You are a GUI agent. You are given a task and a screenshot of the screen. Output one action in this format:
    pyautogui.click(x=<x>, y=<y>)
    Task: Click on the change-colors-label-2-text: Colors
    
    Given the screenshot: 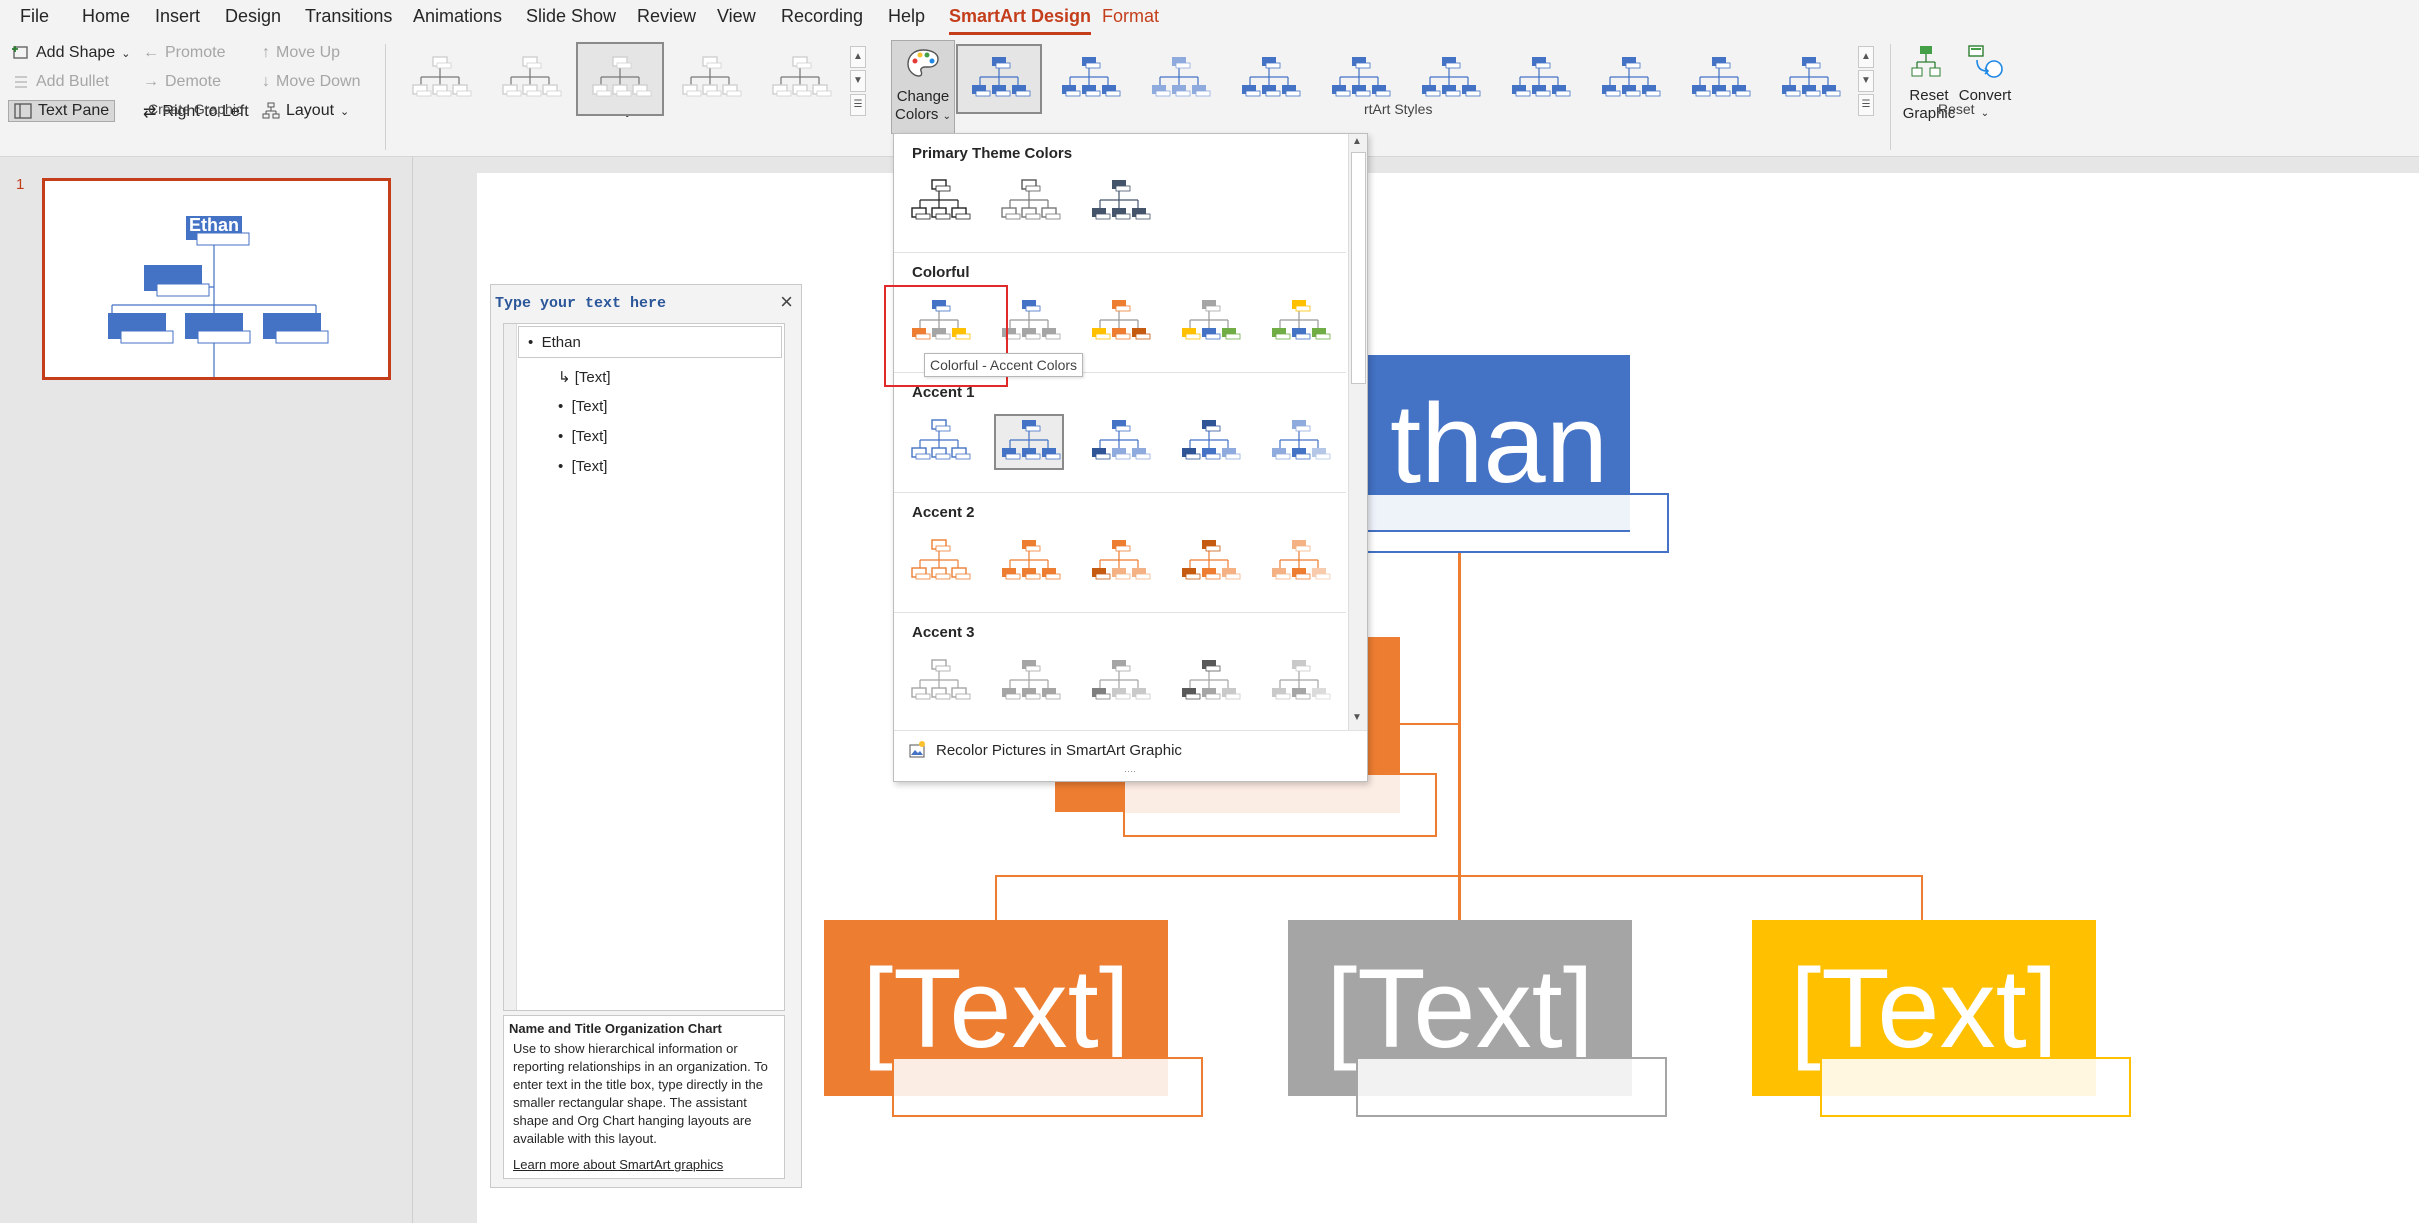 What is the action you would take?
    pyautogui.click(x=917, y=114)
    